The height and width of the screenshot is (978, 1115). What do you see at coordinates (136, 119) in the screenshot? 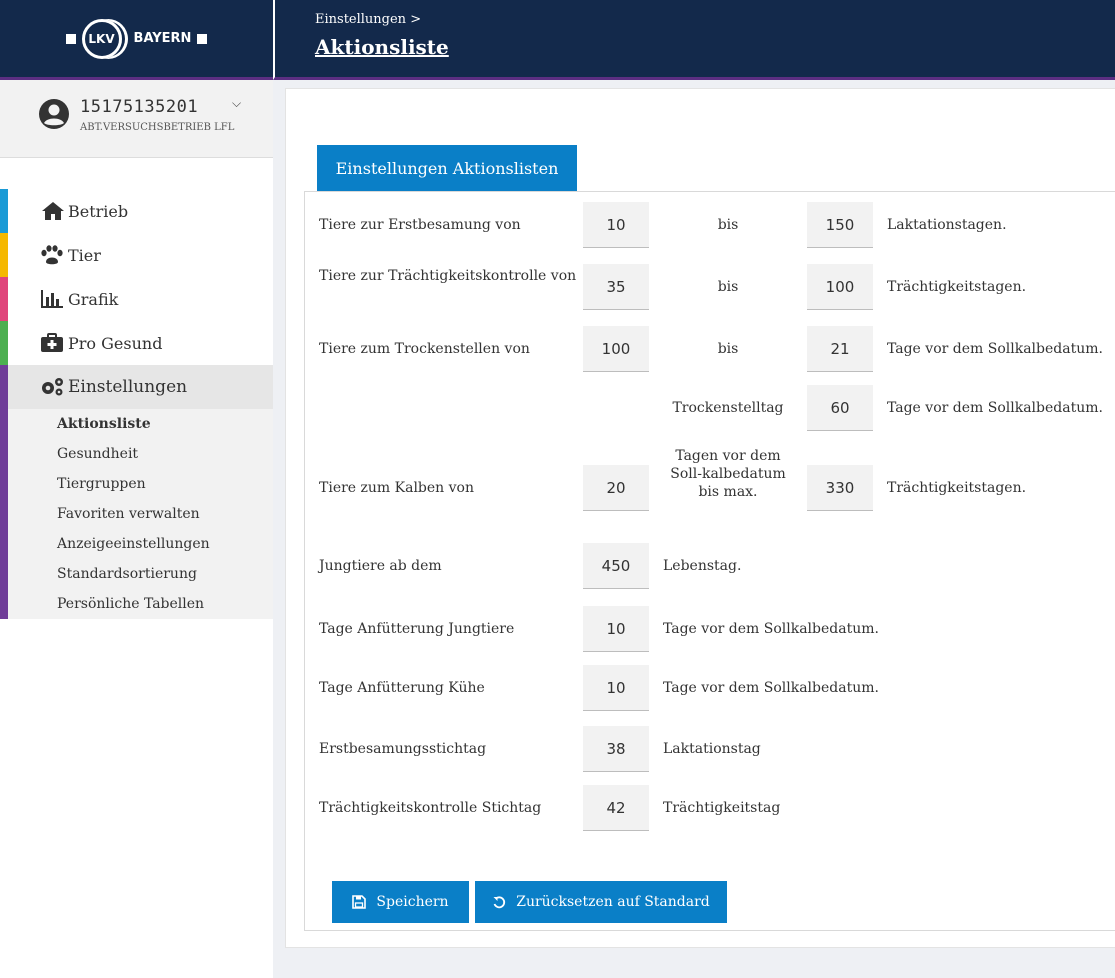
I see `user-box: 15175135201 ABT.VERSUCHSBETRIEB LFL ⌵` at bounding box center [136, 119].